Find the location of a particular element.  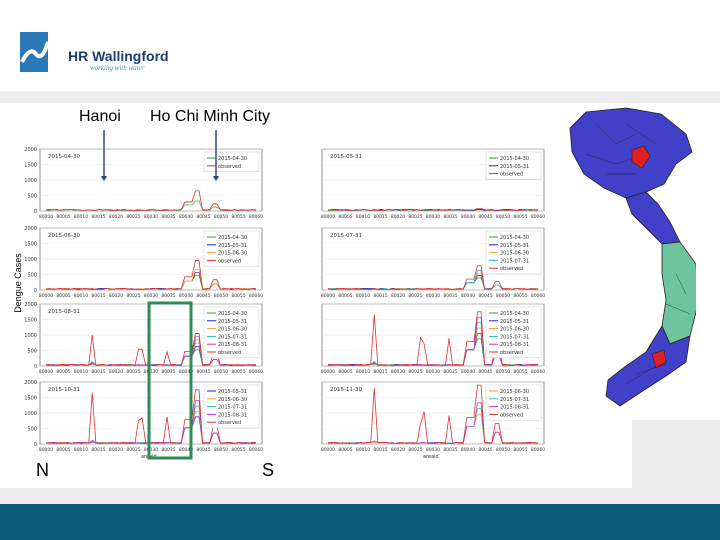

panel-title: 2015-10-31 is located at coordinates (64, 390).